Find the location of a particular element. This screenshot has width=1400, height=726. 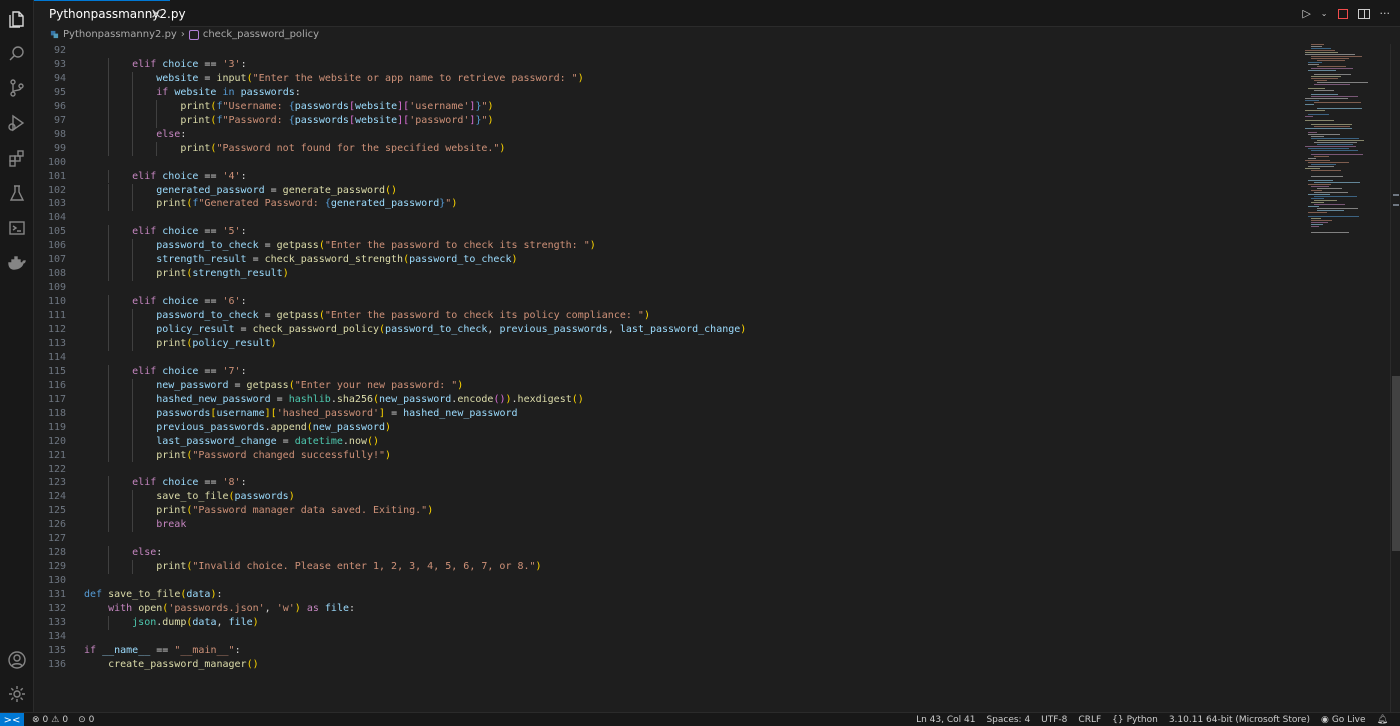

breadcrumb-file: Pythonpassmanny2.py is located at coordinates (120, 34).